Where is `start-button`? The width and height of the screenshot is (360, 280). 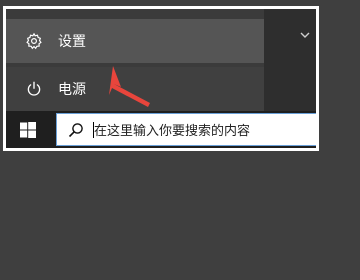 start-button is located at coordinates (28, 129).